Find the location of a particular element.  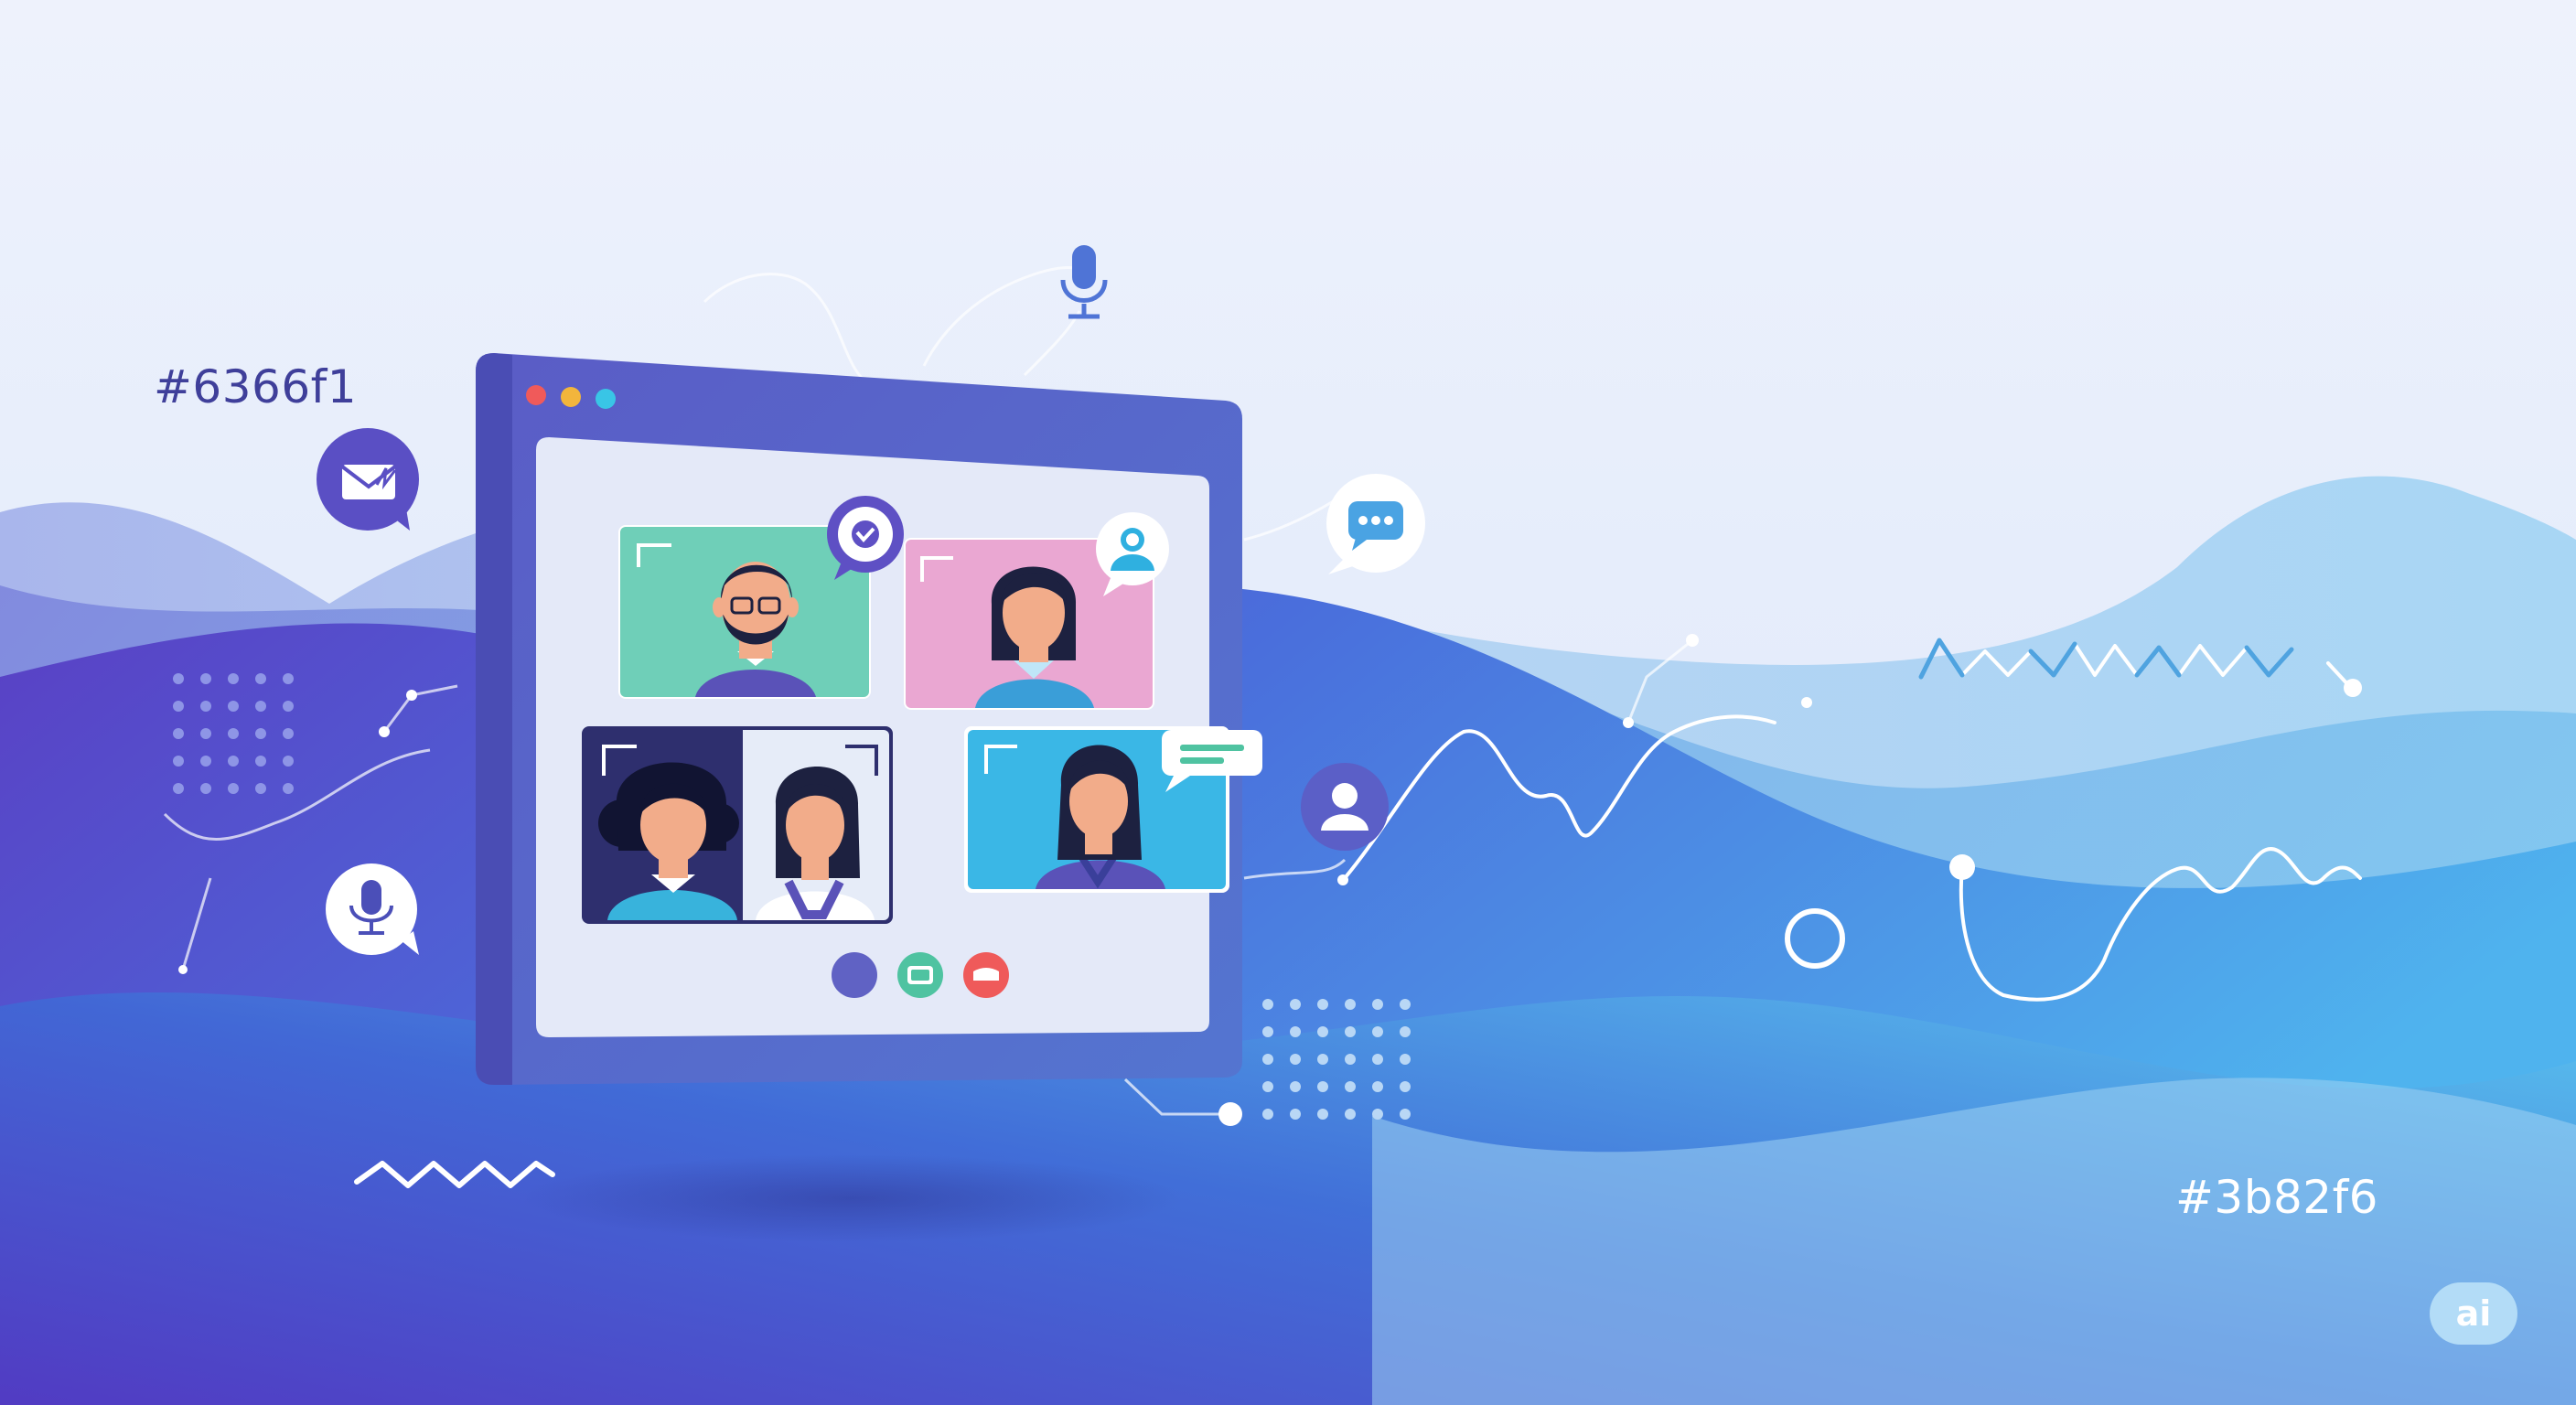

ai-badge: ai is located at coordinates (2474, 1313).